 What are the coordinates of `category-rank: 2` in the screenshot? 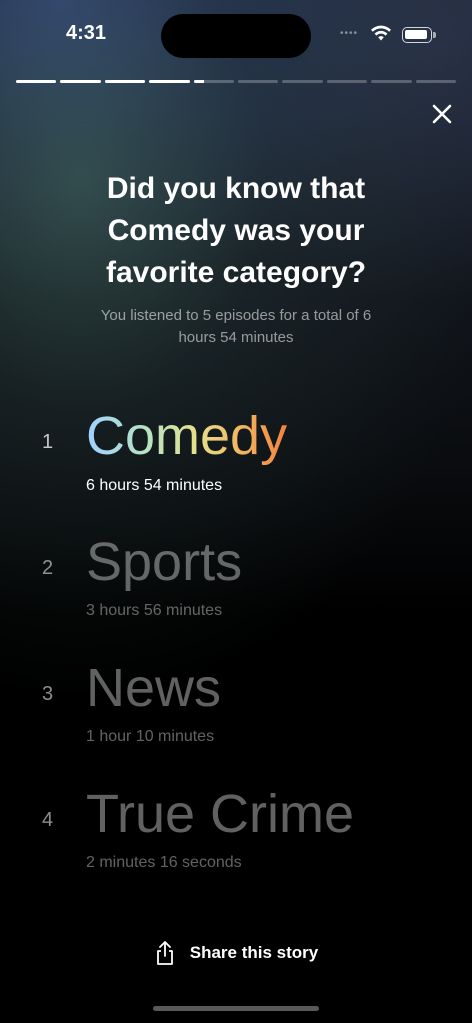 It's located at (48, 568).